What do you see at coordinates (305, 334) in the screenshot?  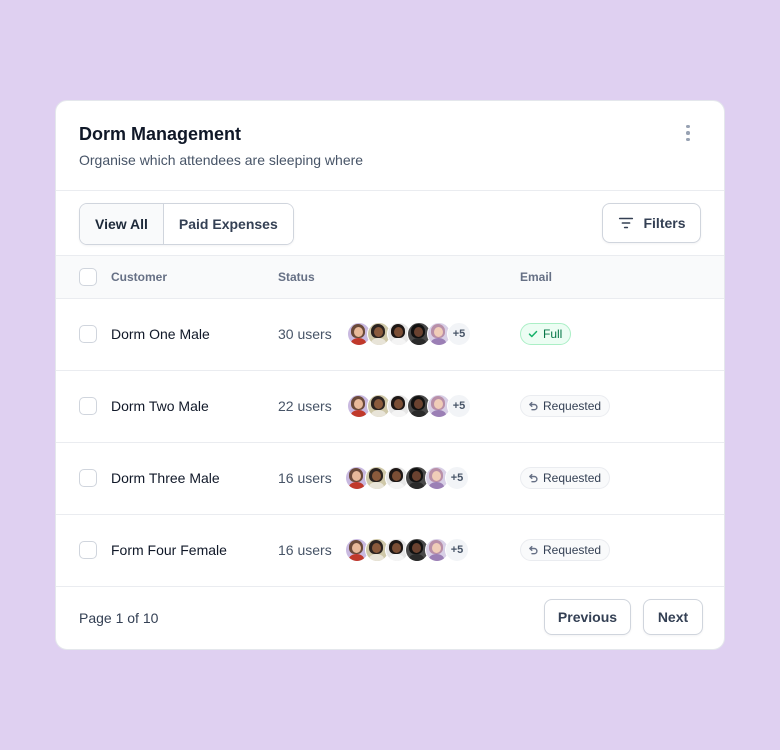 I see `user-count: 30 users` at bounding box center [305, 334].